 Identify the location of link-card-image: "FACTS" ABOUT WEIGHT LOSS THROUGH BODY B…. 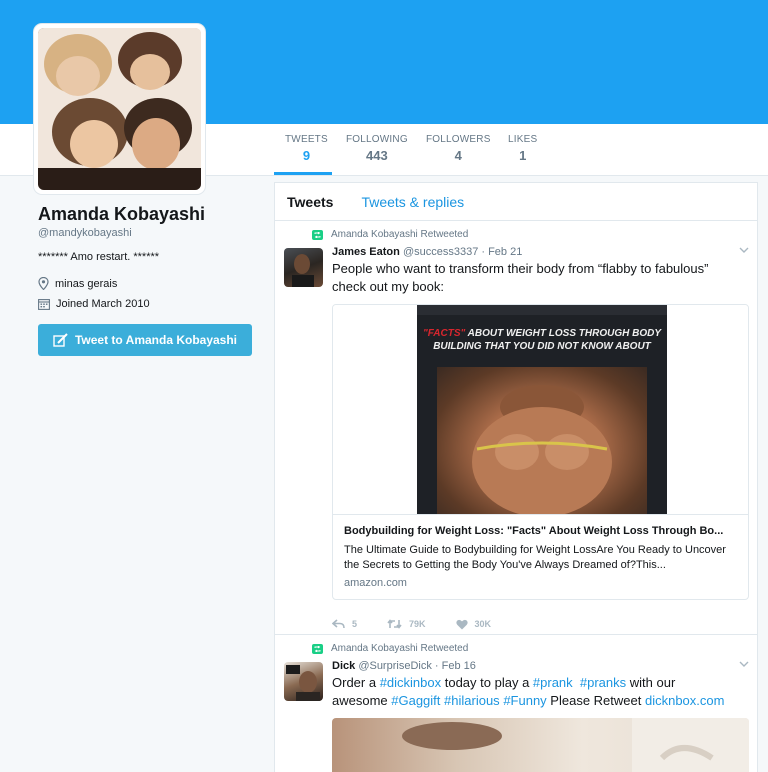
(540, 409).